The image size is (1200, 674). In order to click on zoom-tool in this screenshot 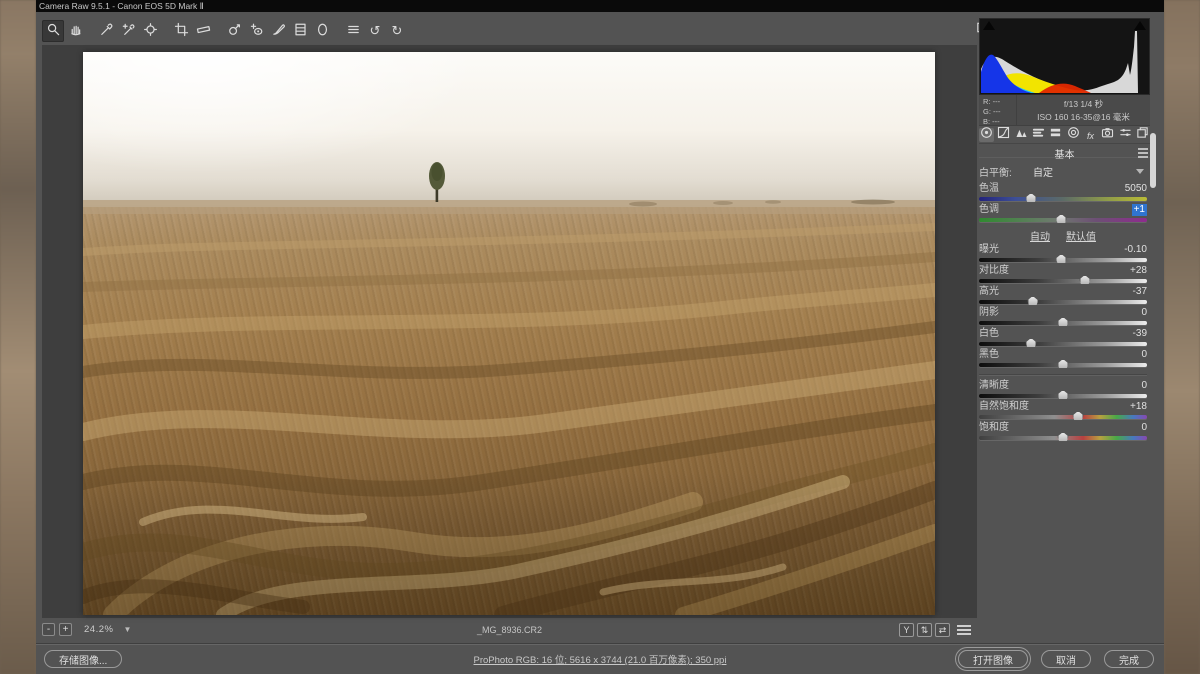, I will do `click(53, 31)`.